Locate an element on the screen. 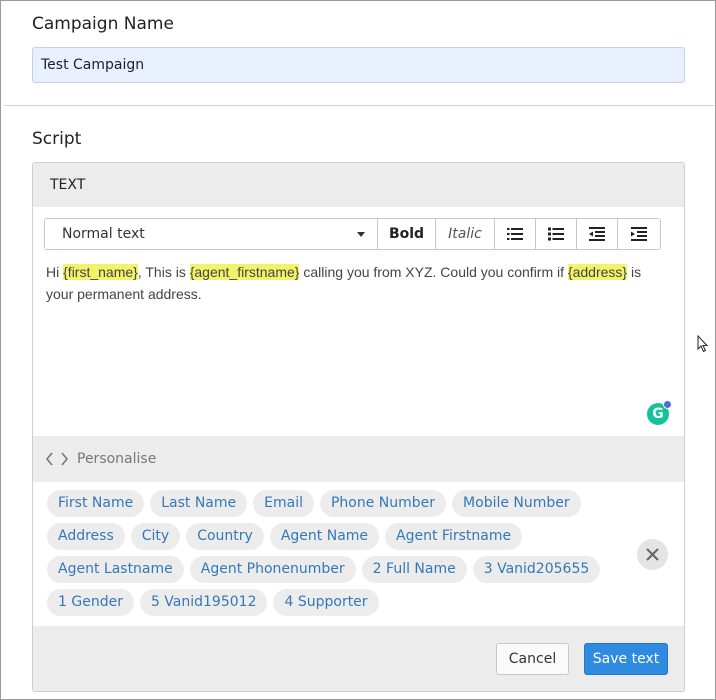  tag-email: Email is located at coordinates (283, 503).